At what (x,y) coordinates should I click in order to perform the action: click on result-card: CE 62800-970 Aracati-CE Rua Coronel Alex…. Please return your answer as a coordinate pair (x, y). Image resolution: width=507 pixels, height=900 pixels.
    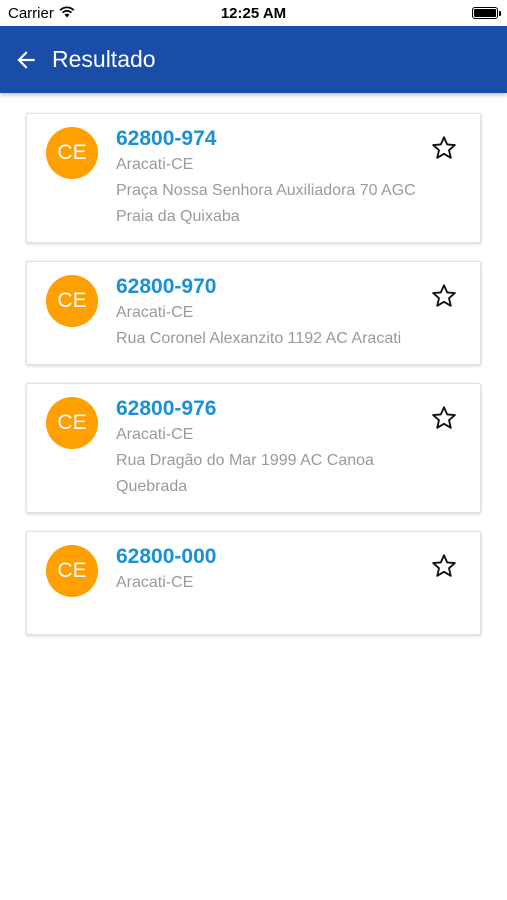
    Looking at the image, I should click on (253, 313).